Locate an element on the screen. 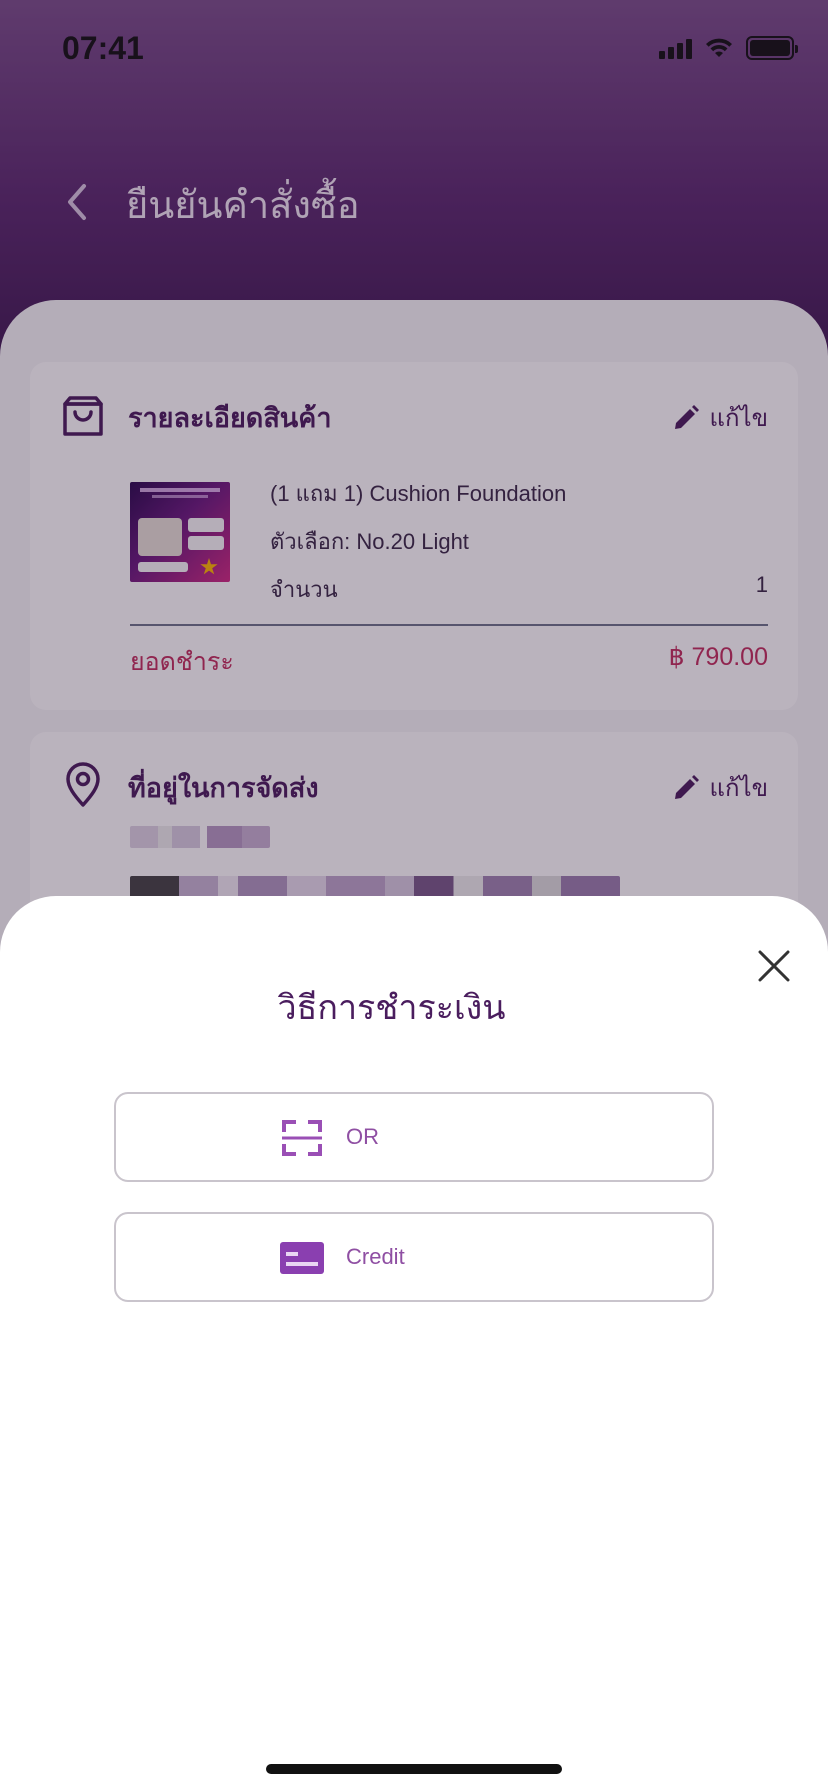  payment-option-label: OR is located at coordinates (362, 1136).